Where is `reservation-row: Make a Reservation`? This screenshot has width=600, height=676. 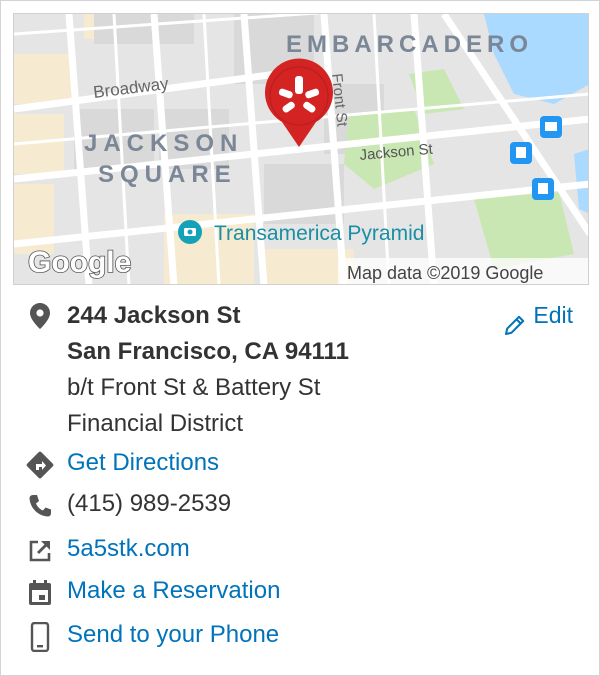
reservation-row: Make a Reservation is located at coordinates (300, 592).